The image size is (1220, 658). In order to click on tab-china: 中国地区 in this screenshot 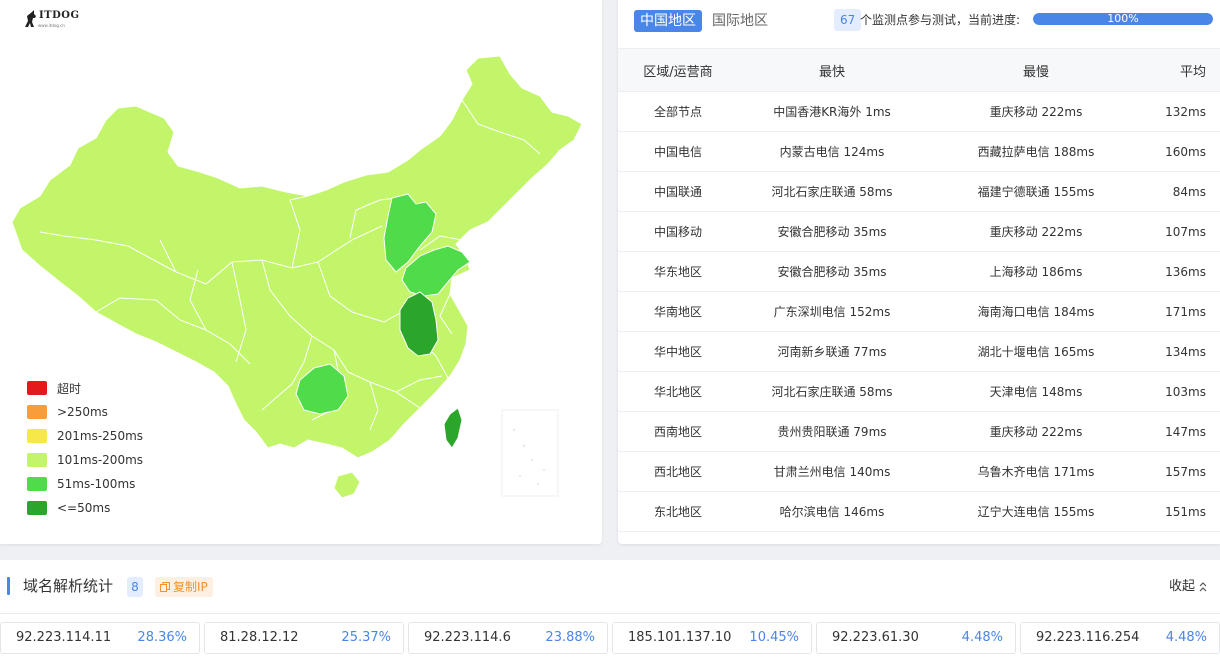, I will do `click(668, 21)`.